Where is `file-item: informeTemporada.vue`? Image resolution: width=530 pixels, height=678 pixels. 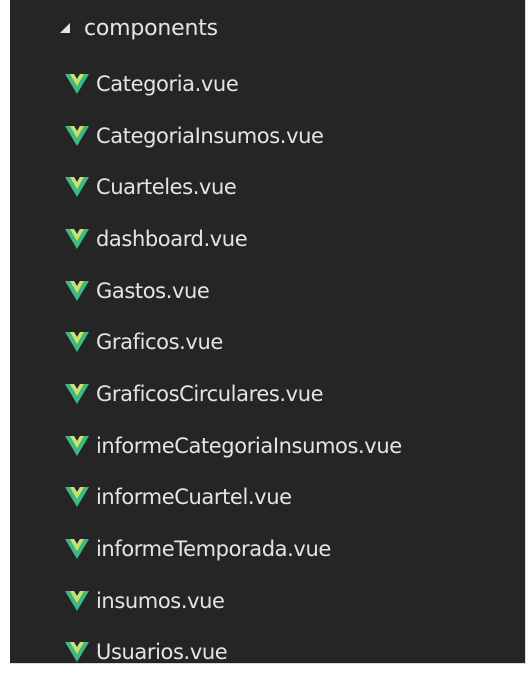
file-item: informeTemporada.vue is located at coordinates (267, 549).